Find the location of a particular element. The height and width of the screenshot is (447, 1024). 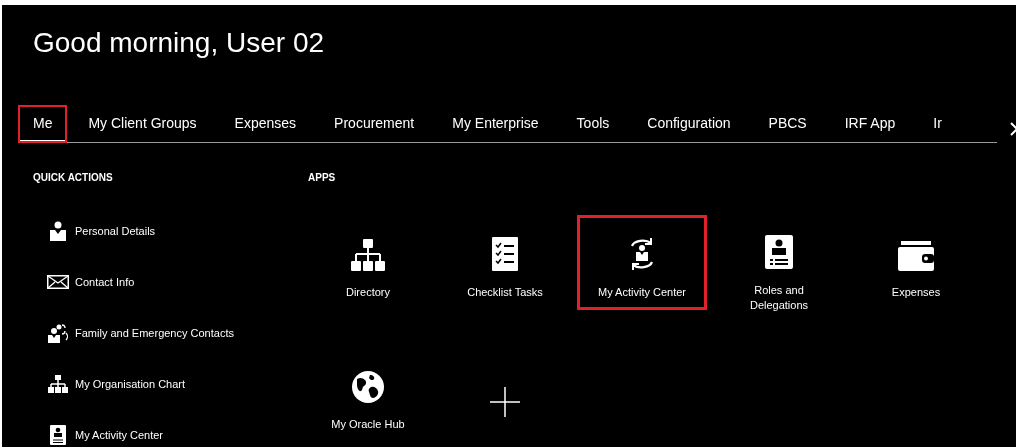

person-arrows-icon is located at coordinates (642, 254).